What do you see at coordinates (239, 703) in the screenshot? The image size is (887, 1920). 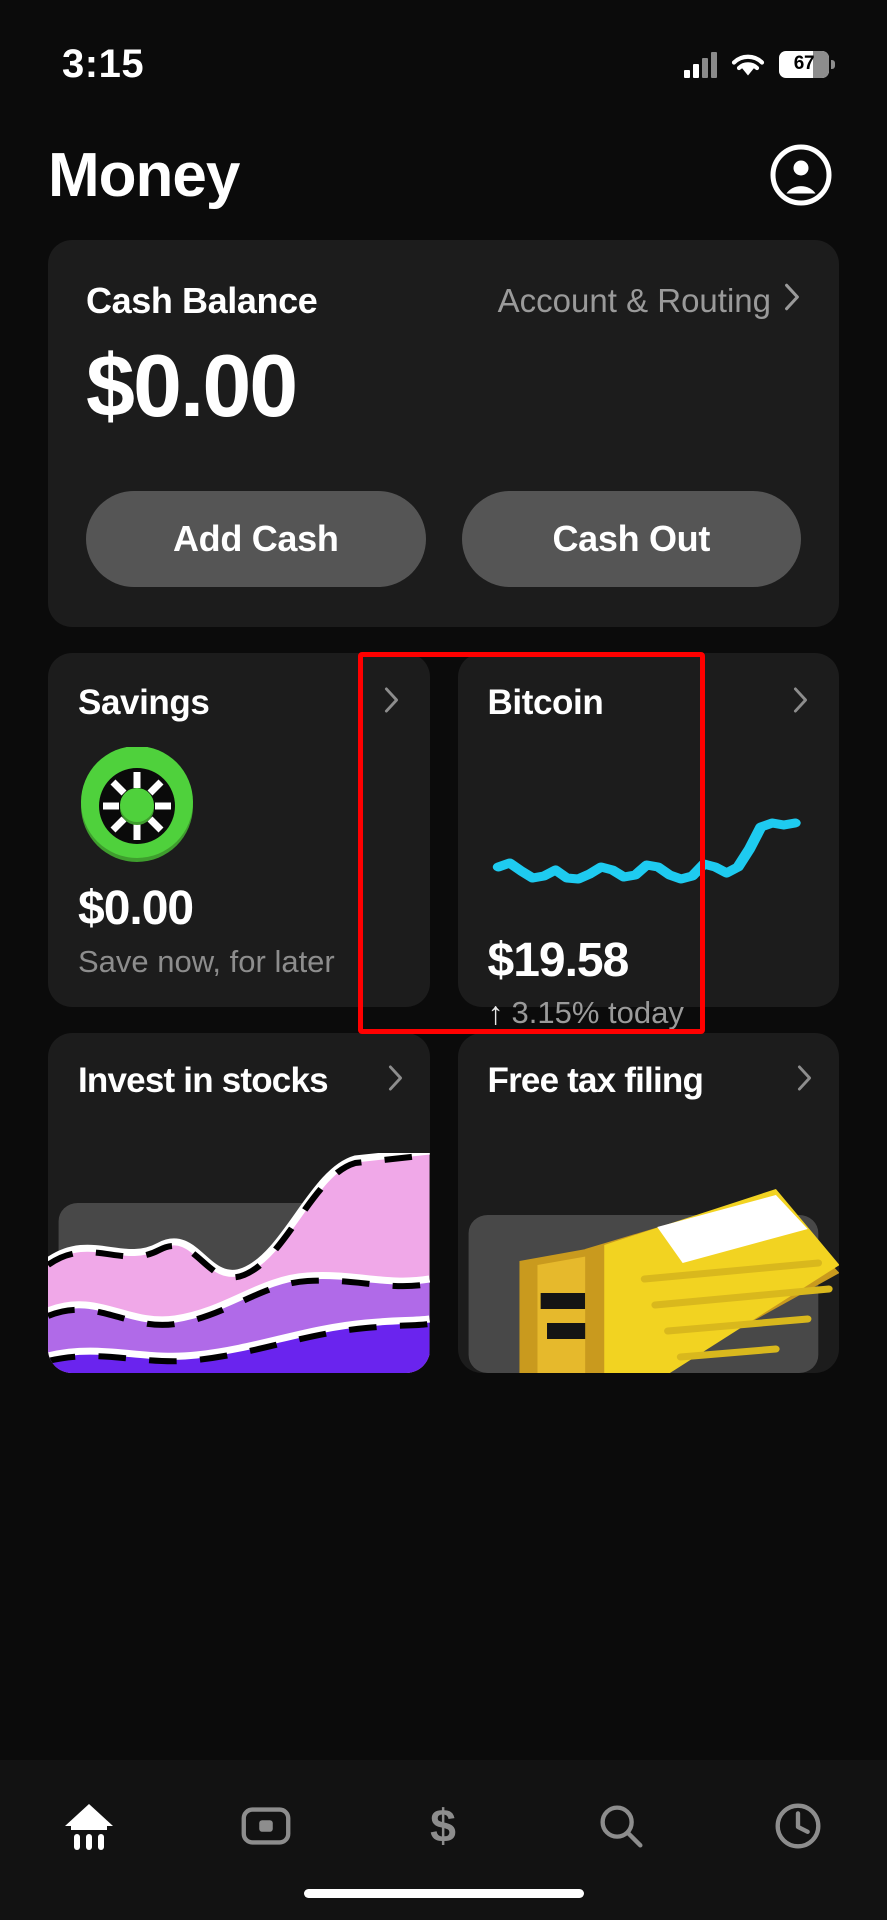 I see `savings-card-header: Savings` at bounding box center [239, 703].